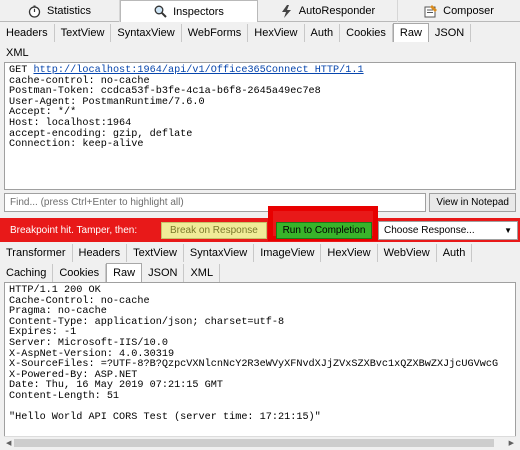  Describe the element at coordinates (450, 33) in the screenshot. I see `req-tab-json: JSON` at that location.